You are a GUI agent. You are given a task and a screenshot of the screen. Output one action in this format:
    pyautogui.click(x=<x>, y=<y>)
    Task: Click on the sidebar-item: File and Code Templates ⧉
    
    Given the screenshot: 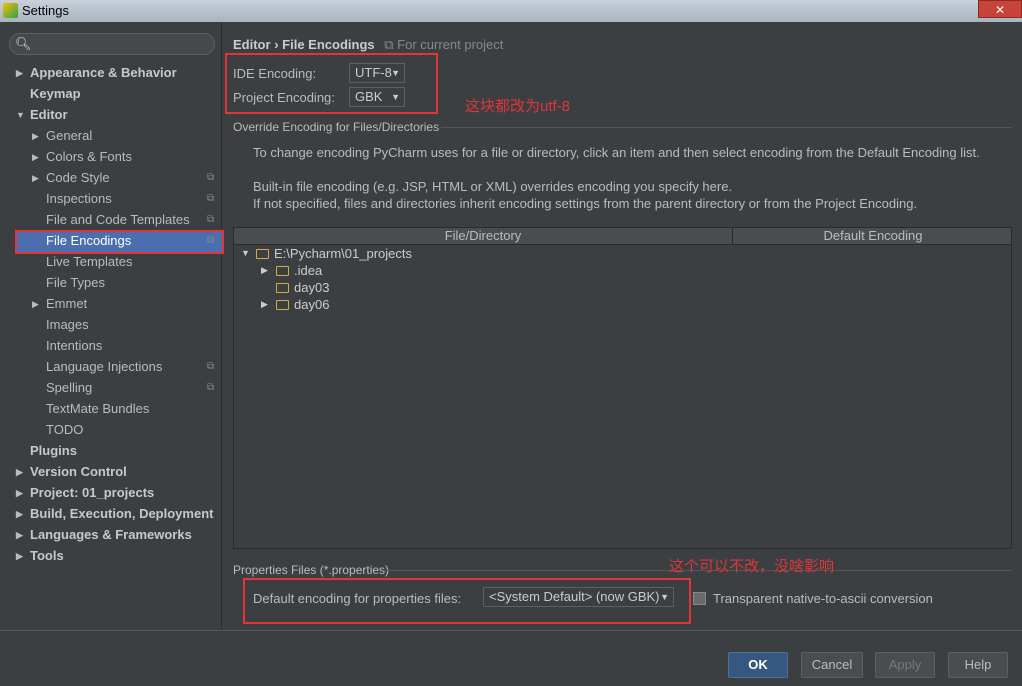 What is the action you would take?
    pyautogui.click(x=130, y=220)
    